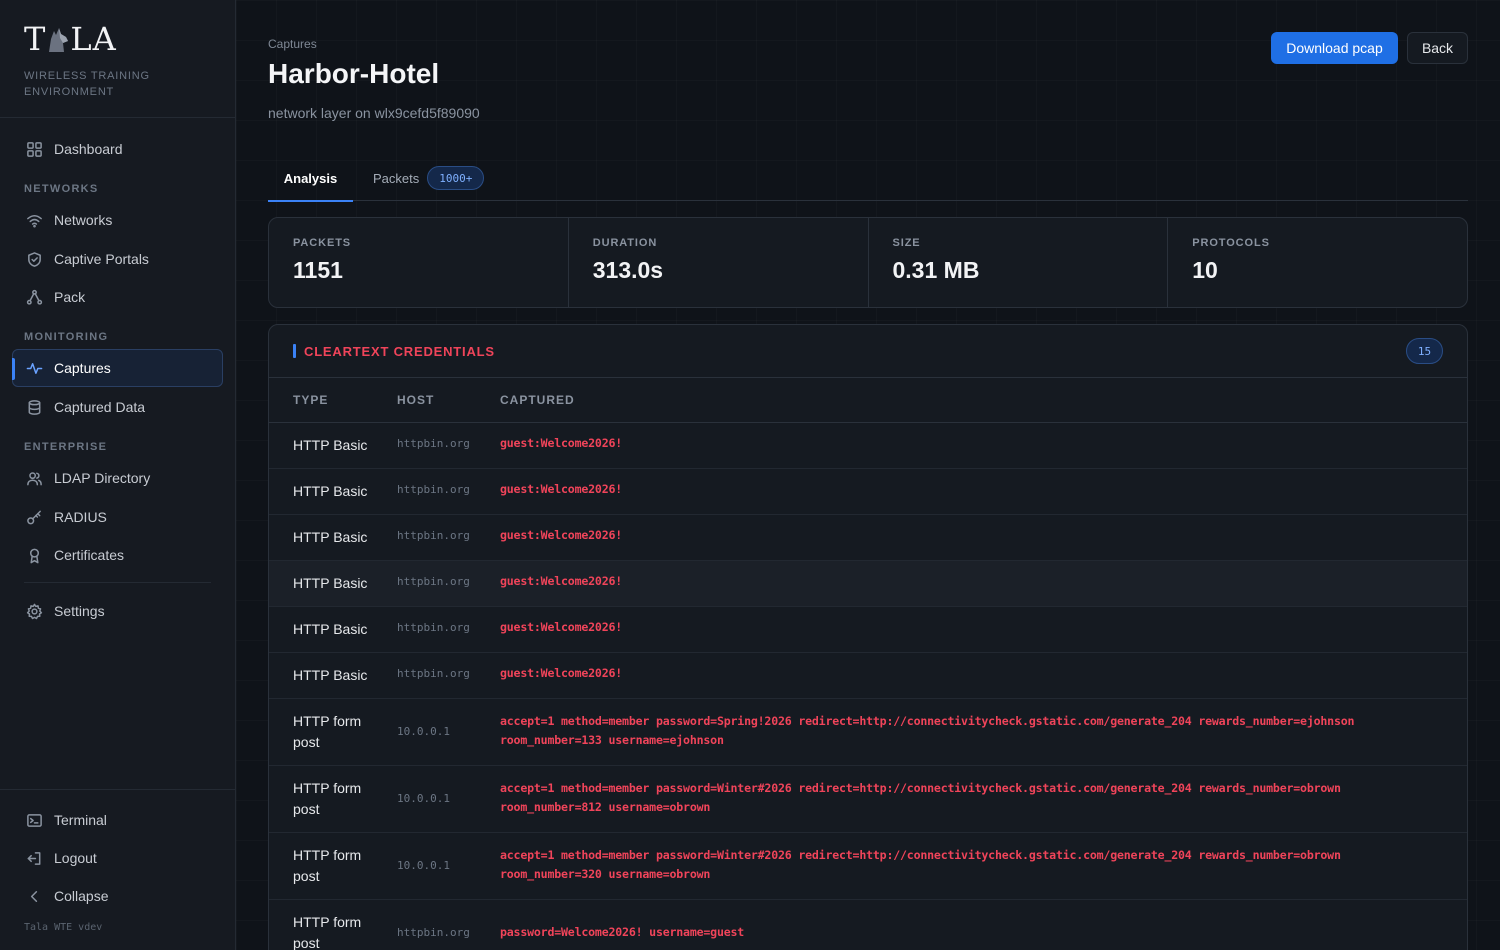 The image size is (1500, 950). I want to click on panel-accent-bar, so click(294, 351).